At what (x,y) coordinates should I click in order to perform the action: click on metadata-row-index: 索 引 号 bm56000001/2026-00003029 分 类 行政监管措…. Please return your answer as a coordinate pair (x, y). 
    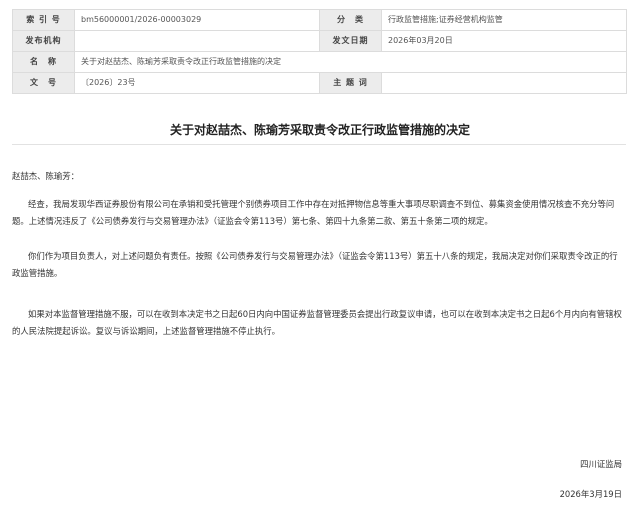
    Looking at the image, I should click on (319, 20).